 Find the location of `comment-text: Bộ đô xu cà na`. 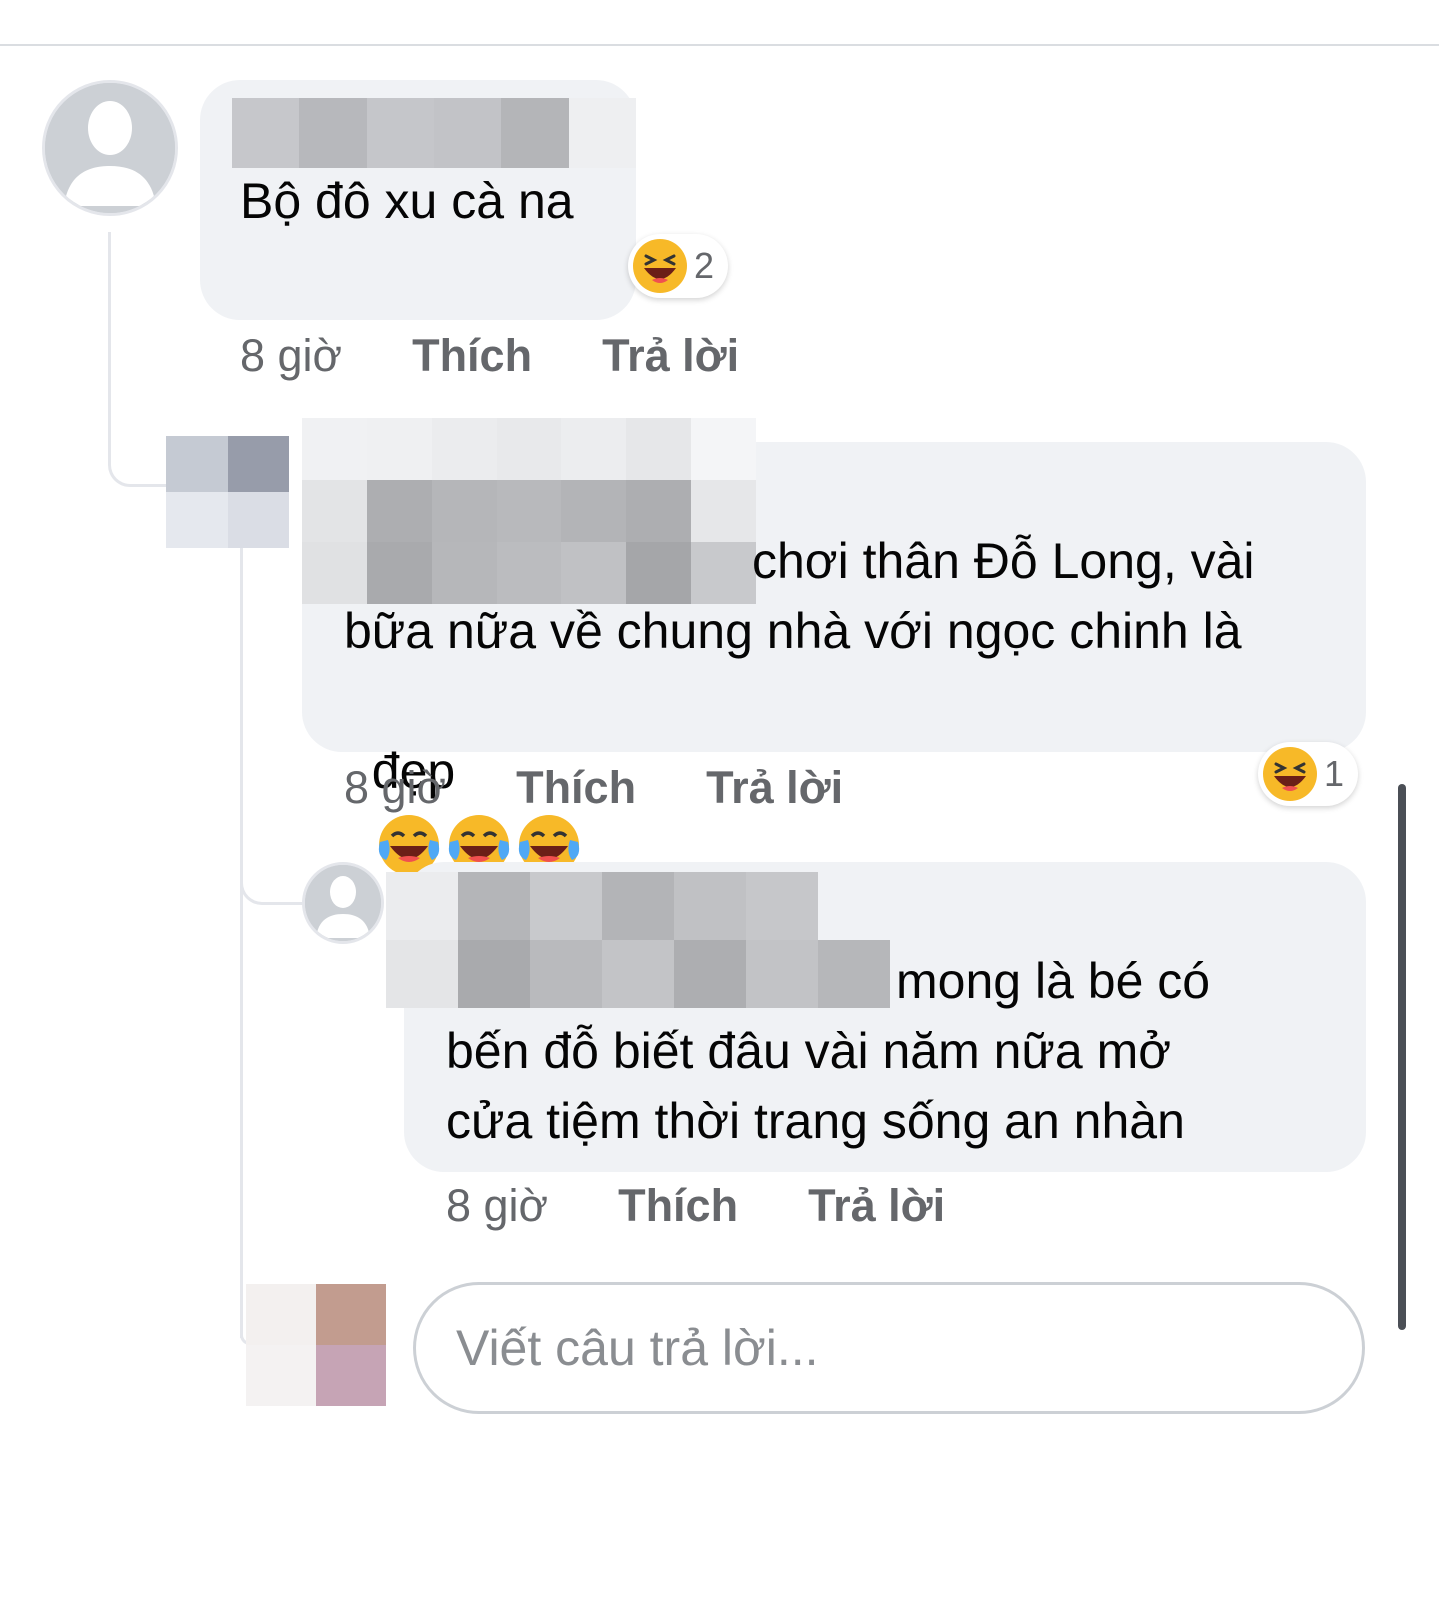

comment-text: Bộ đô xu cà na is located at coordinates (407, 201).